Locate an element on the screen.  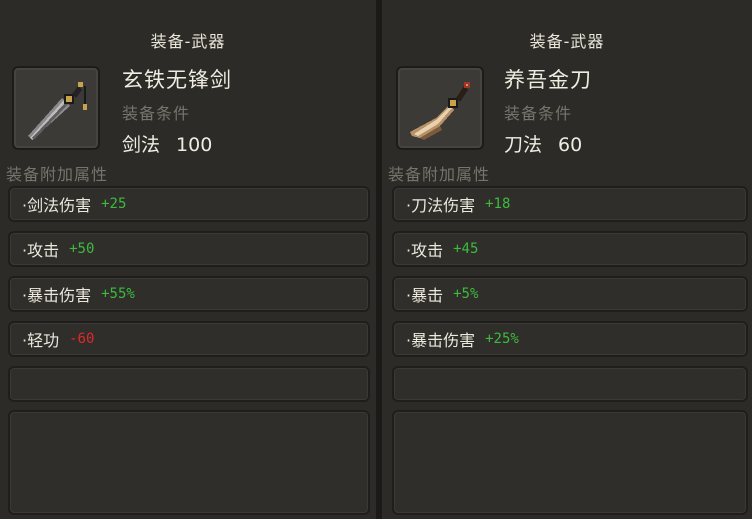
requirement-value: 60 is located at coordinates (570, 145).